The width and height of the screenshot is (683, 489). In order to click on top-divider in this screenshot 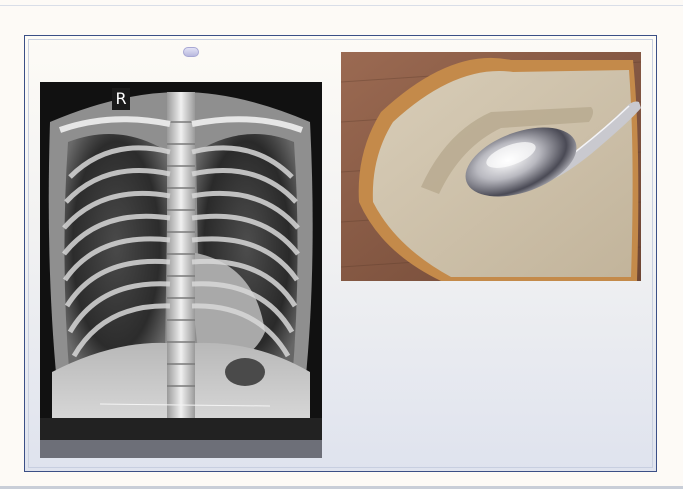, I will do `click(341, 5)`.